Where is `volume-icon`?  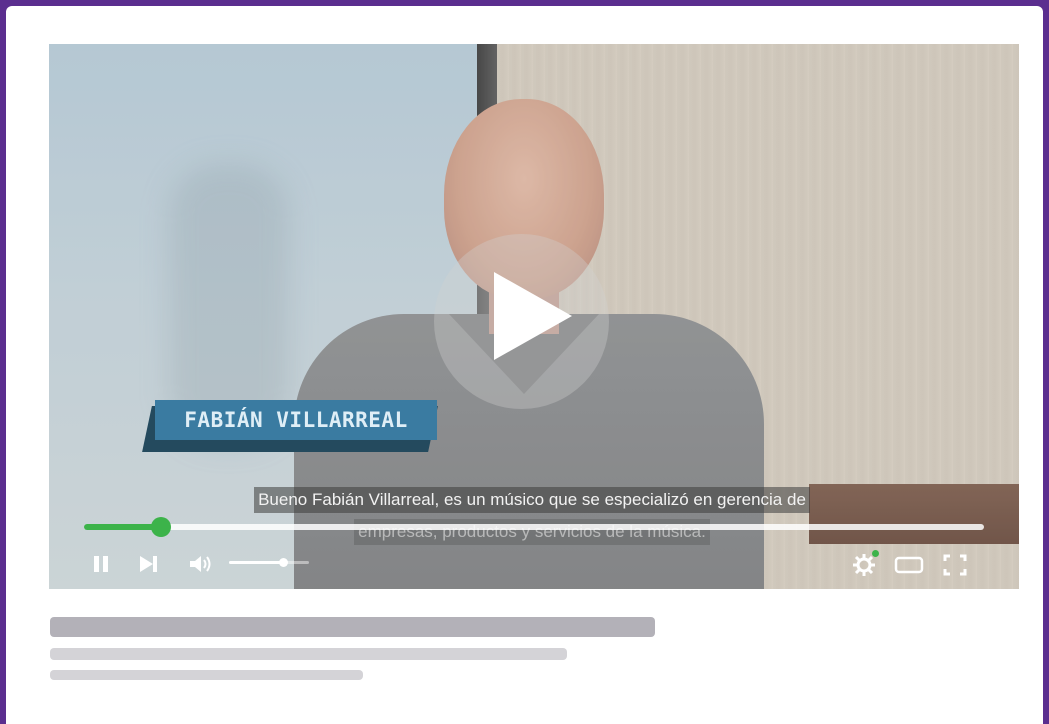
volume-icon is located at coordinates (200, 564).